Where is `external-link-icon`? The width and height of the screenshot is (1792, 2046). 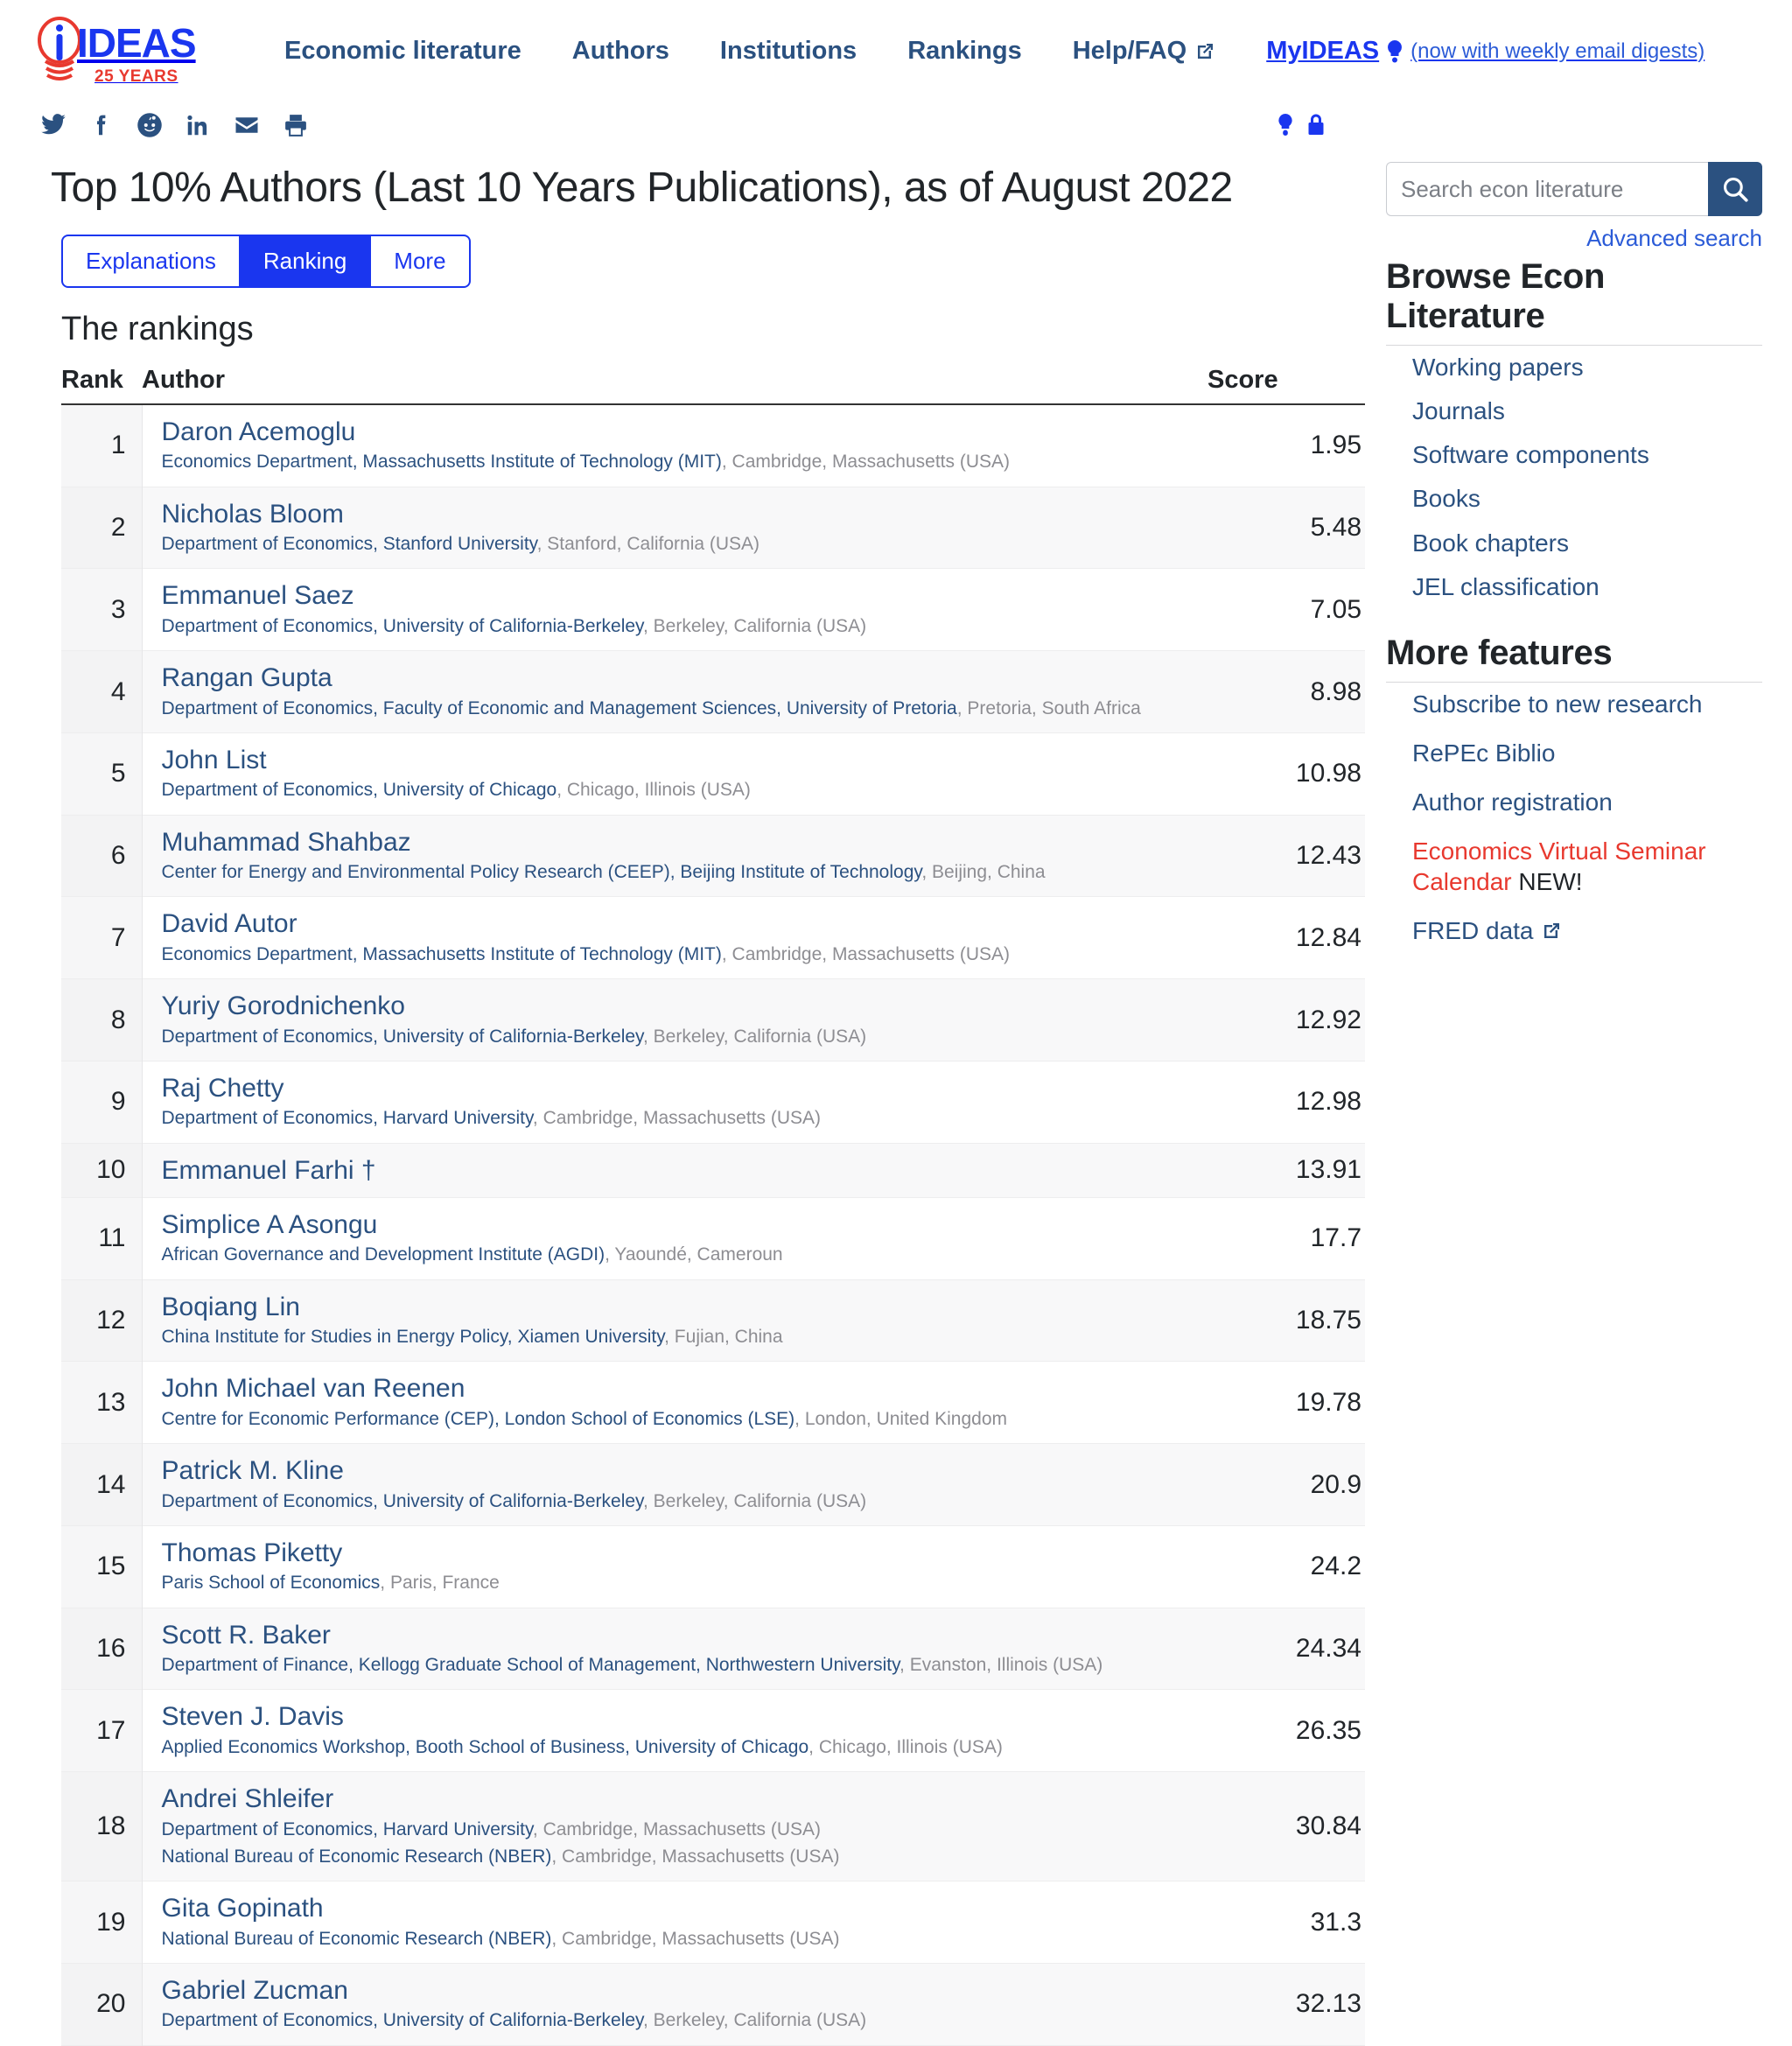
external-link-icon is located at coordinates (1551, 930).